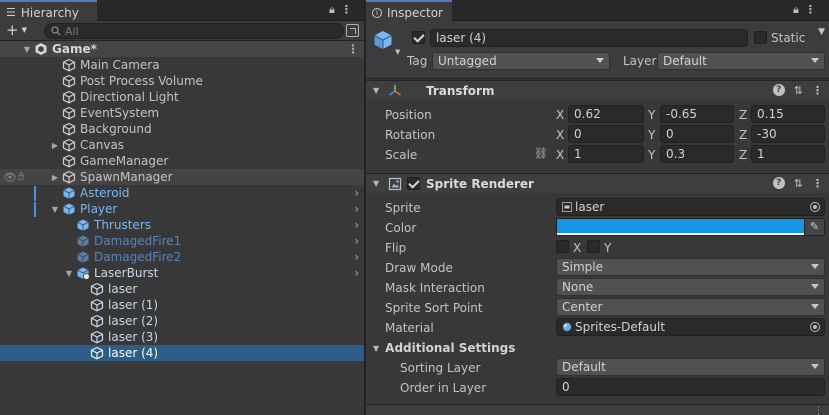  I want to click on transform-header: ▼ Transform ? ⇅ ⋮, so click(597, 90).